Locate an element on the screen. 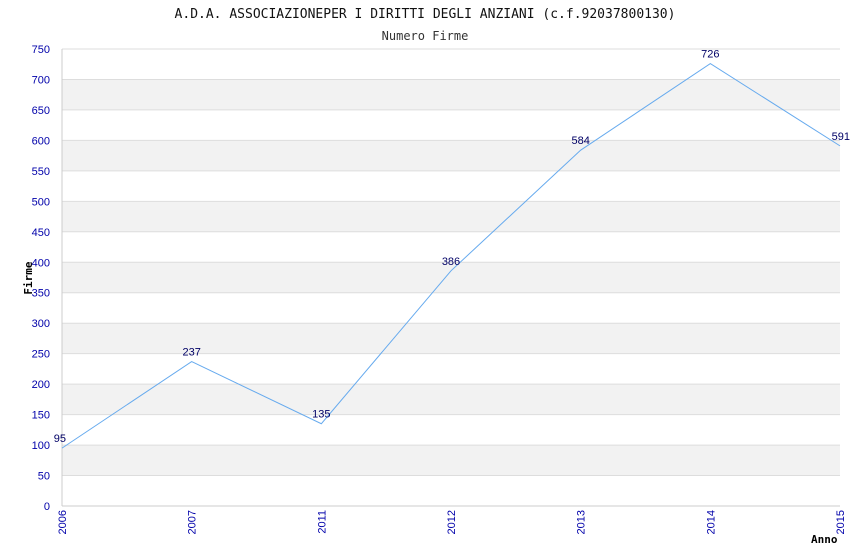 This screenshot has width=850, height=550. data-label: 135 is located at coordinates (321, 415).